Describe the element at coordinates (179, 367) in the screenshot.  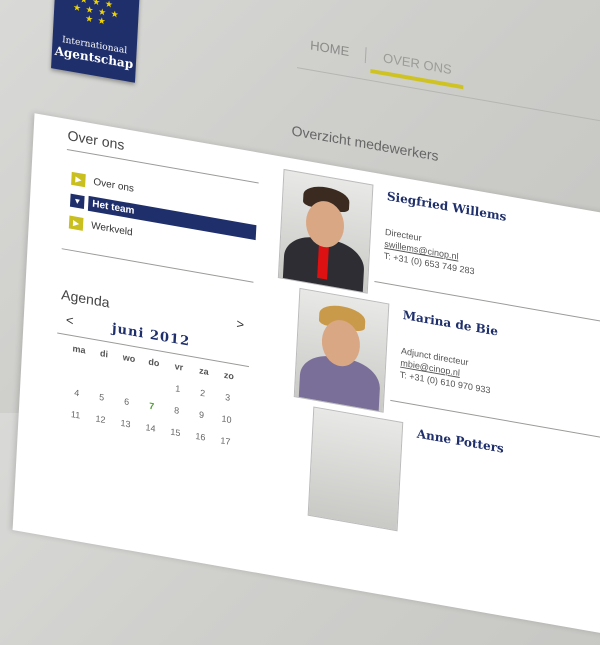
I see `weekday: vr` at that location.